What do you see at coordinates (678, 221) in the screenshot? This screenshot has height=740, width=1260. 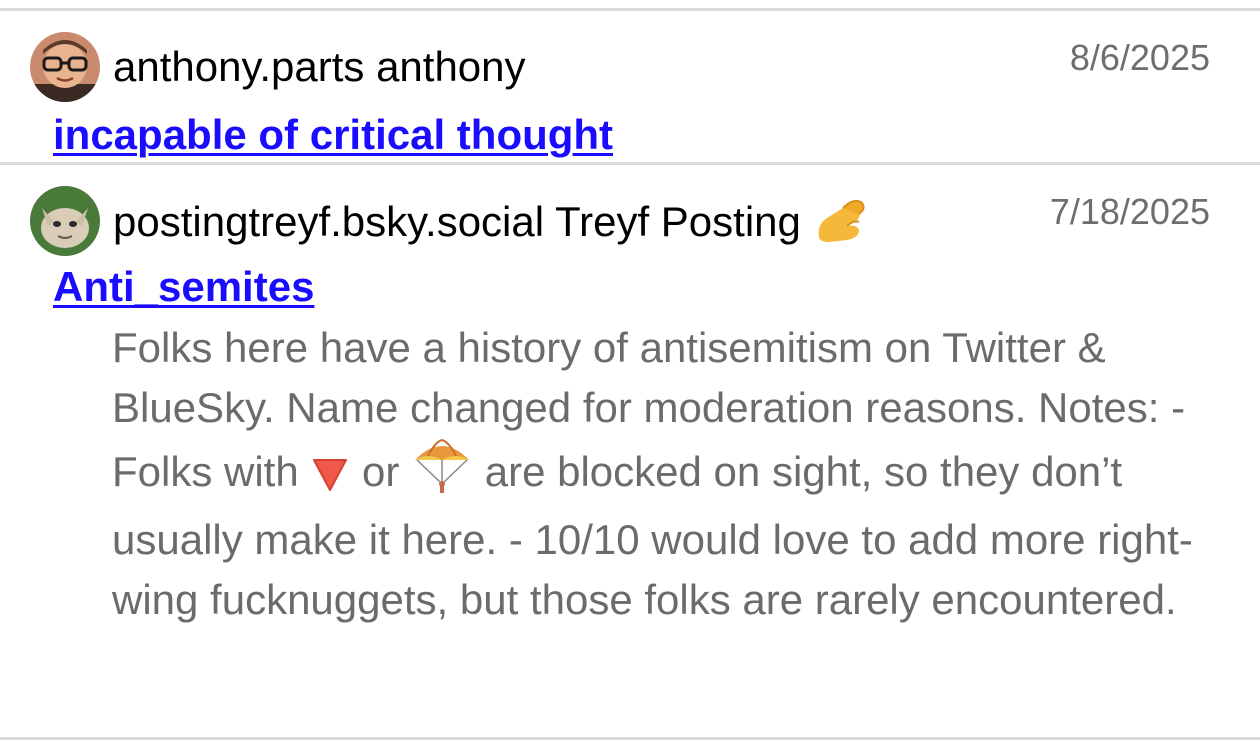 I see `account-display-name: Treyf Posting` at bounding box center [678, 221].